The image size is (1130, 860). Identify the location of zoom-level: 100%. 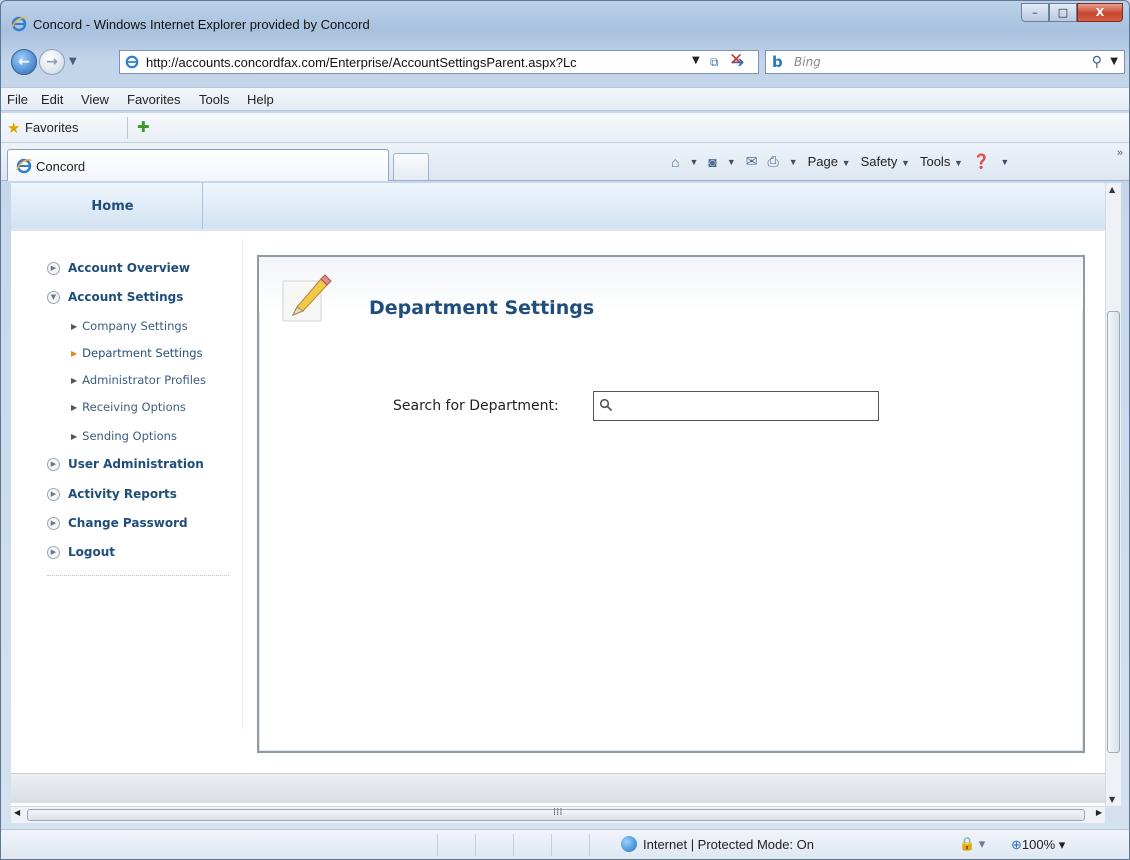
(1038, 844).